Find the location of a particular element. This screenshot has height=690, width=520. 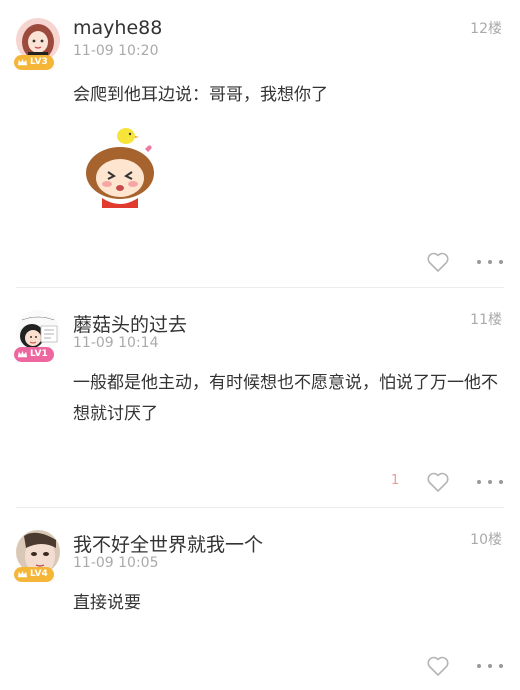

username: mayhe88 is located at coordinates (117, 28).